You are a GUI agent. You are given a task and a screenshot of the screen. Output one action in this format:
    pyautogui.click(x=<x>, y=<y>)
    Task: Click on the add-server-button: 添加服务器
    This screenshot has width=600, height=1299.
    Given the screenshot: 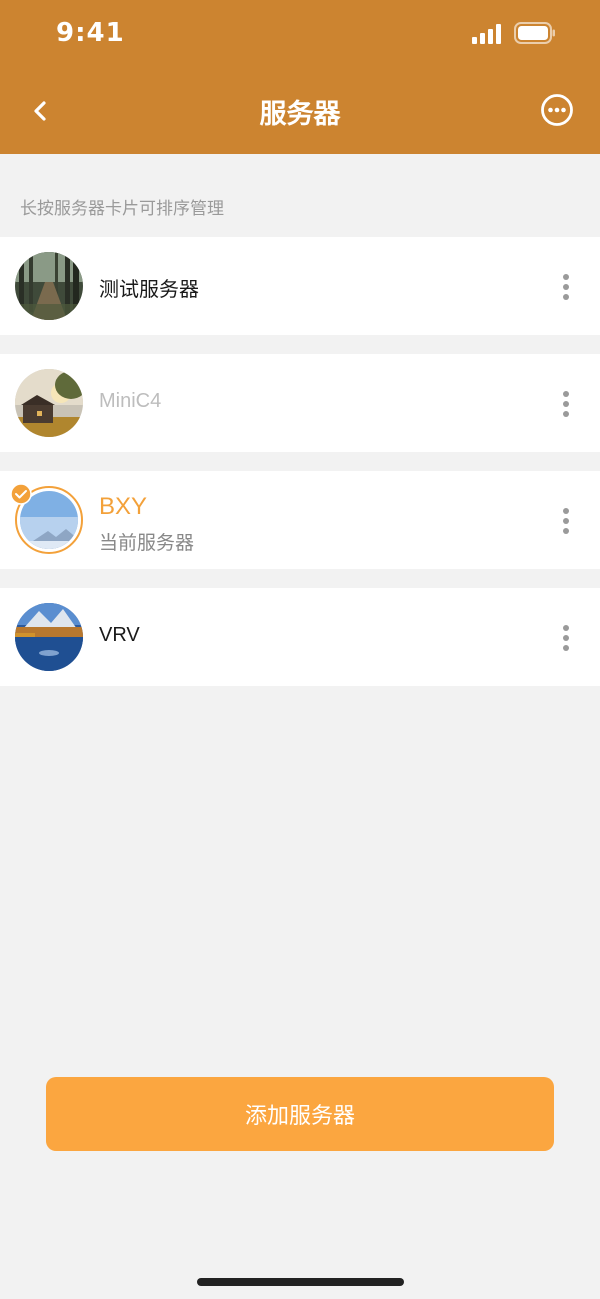 What is the action you would take?
    pyautogui.click(x=300, y=1114)
    